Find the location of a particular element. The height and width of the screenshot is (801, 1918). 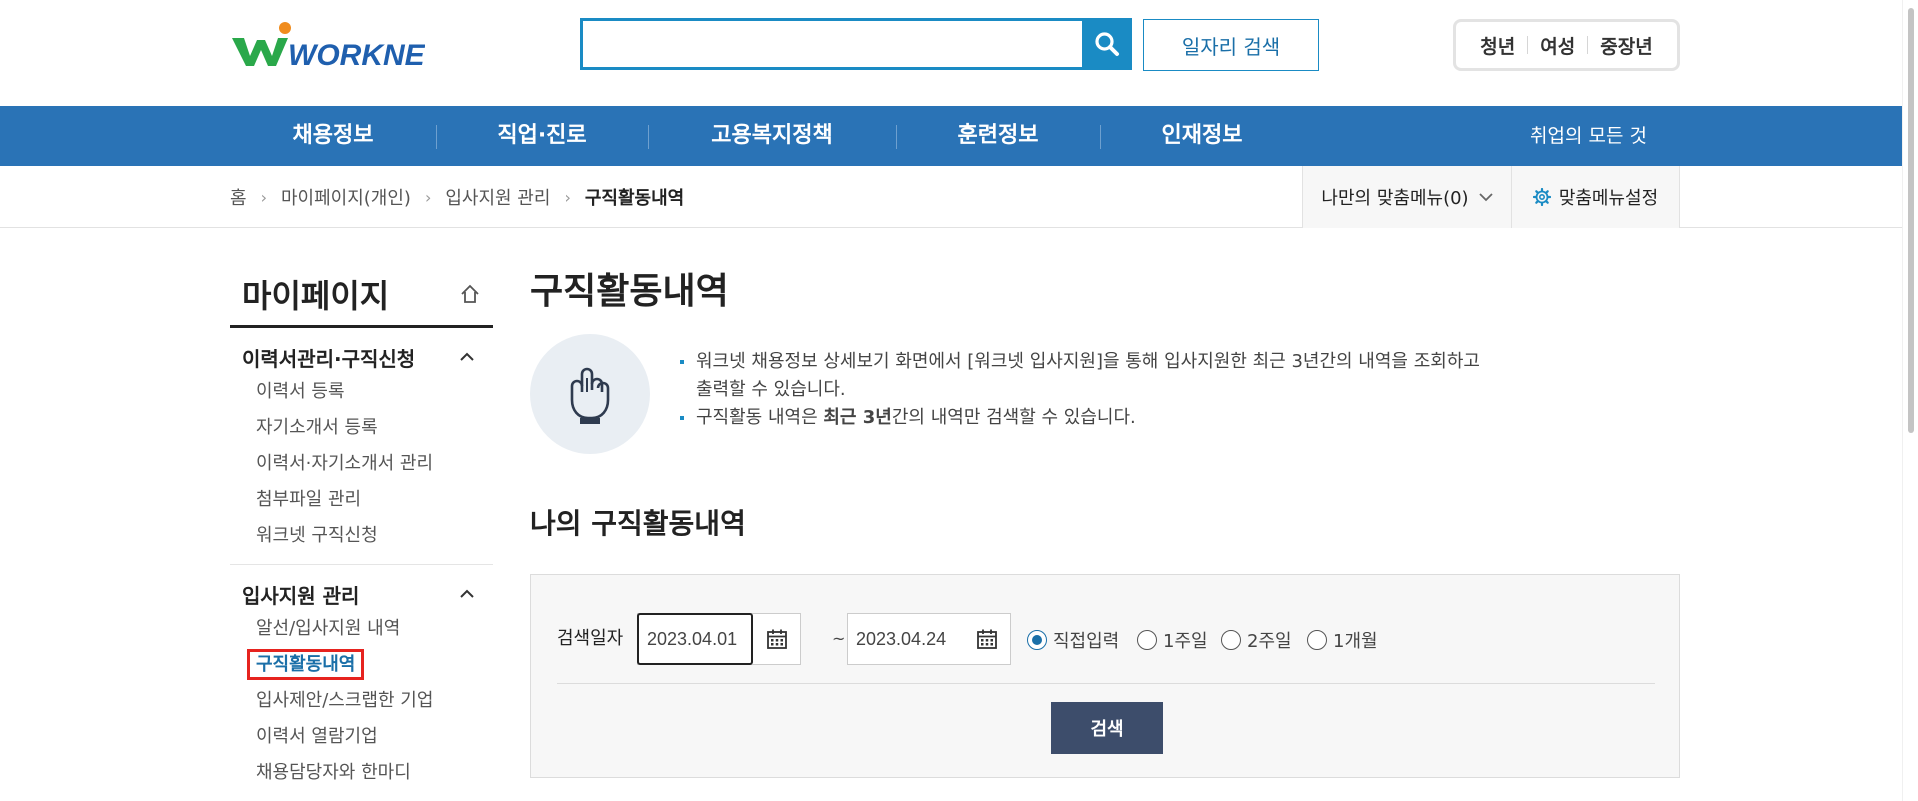

hand-click-icon is located at coordinates (590, 394).